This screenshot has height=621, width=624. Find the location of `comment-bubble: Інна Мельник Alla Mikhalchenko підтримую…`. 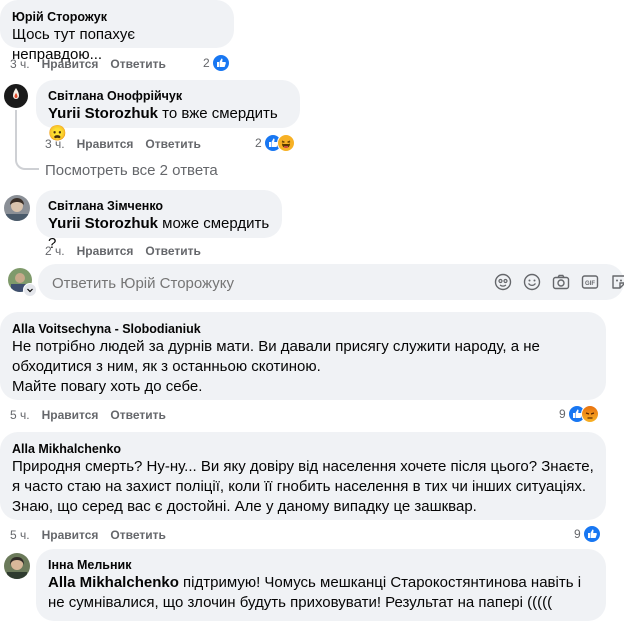

comment-bubble: Інна Мельник Alla Mikhalchenko підтримую… is located at coordinates (321, 585).